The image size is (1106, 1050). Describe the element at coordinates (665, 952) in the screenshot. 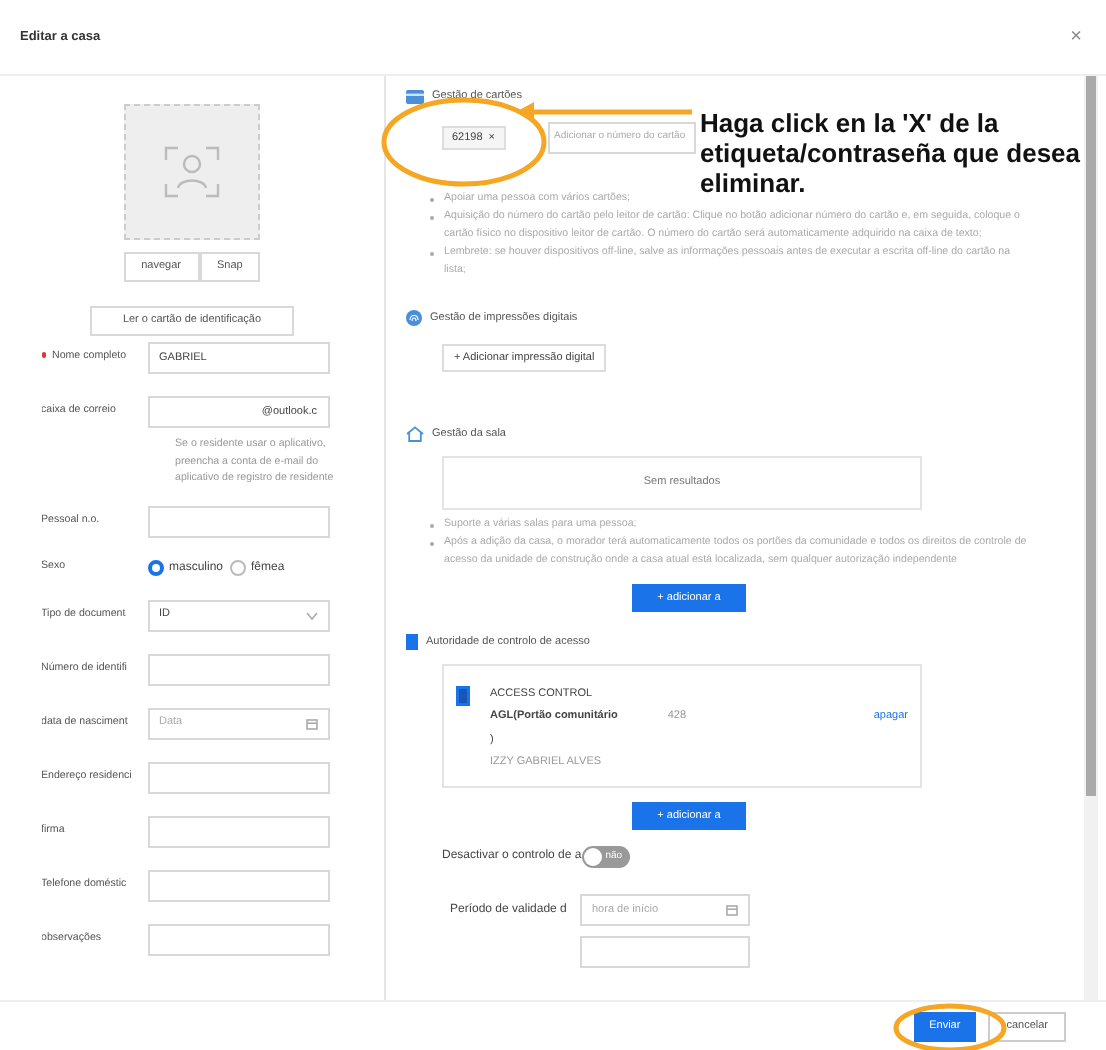

I see `date-field` at that location.